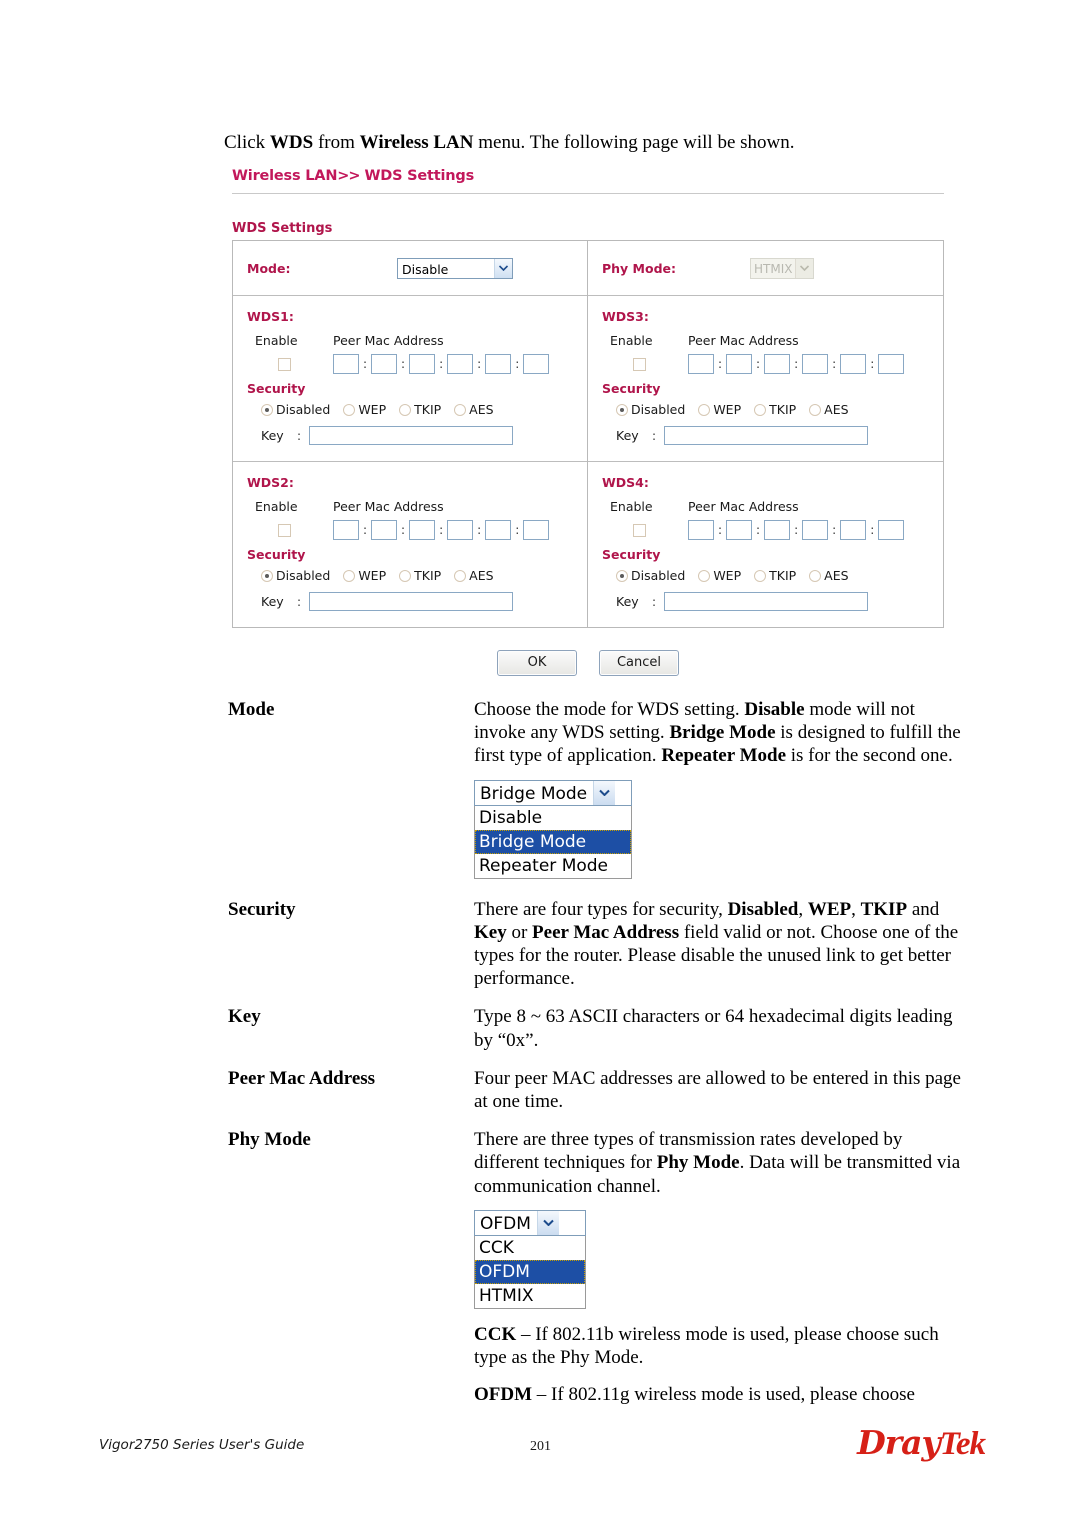  What do you see at coordinates (411, 601) in the screenshot?
I see `wds2-key-input` at bounding box center [411, 601].